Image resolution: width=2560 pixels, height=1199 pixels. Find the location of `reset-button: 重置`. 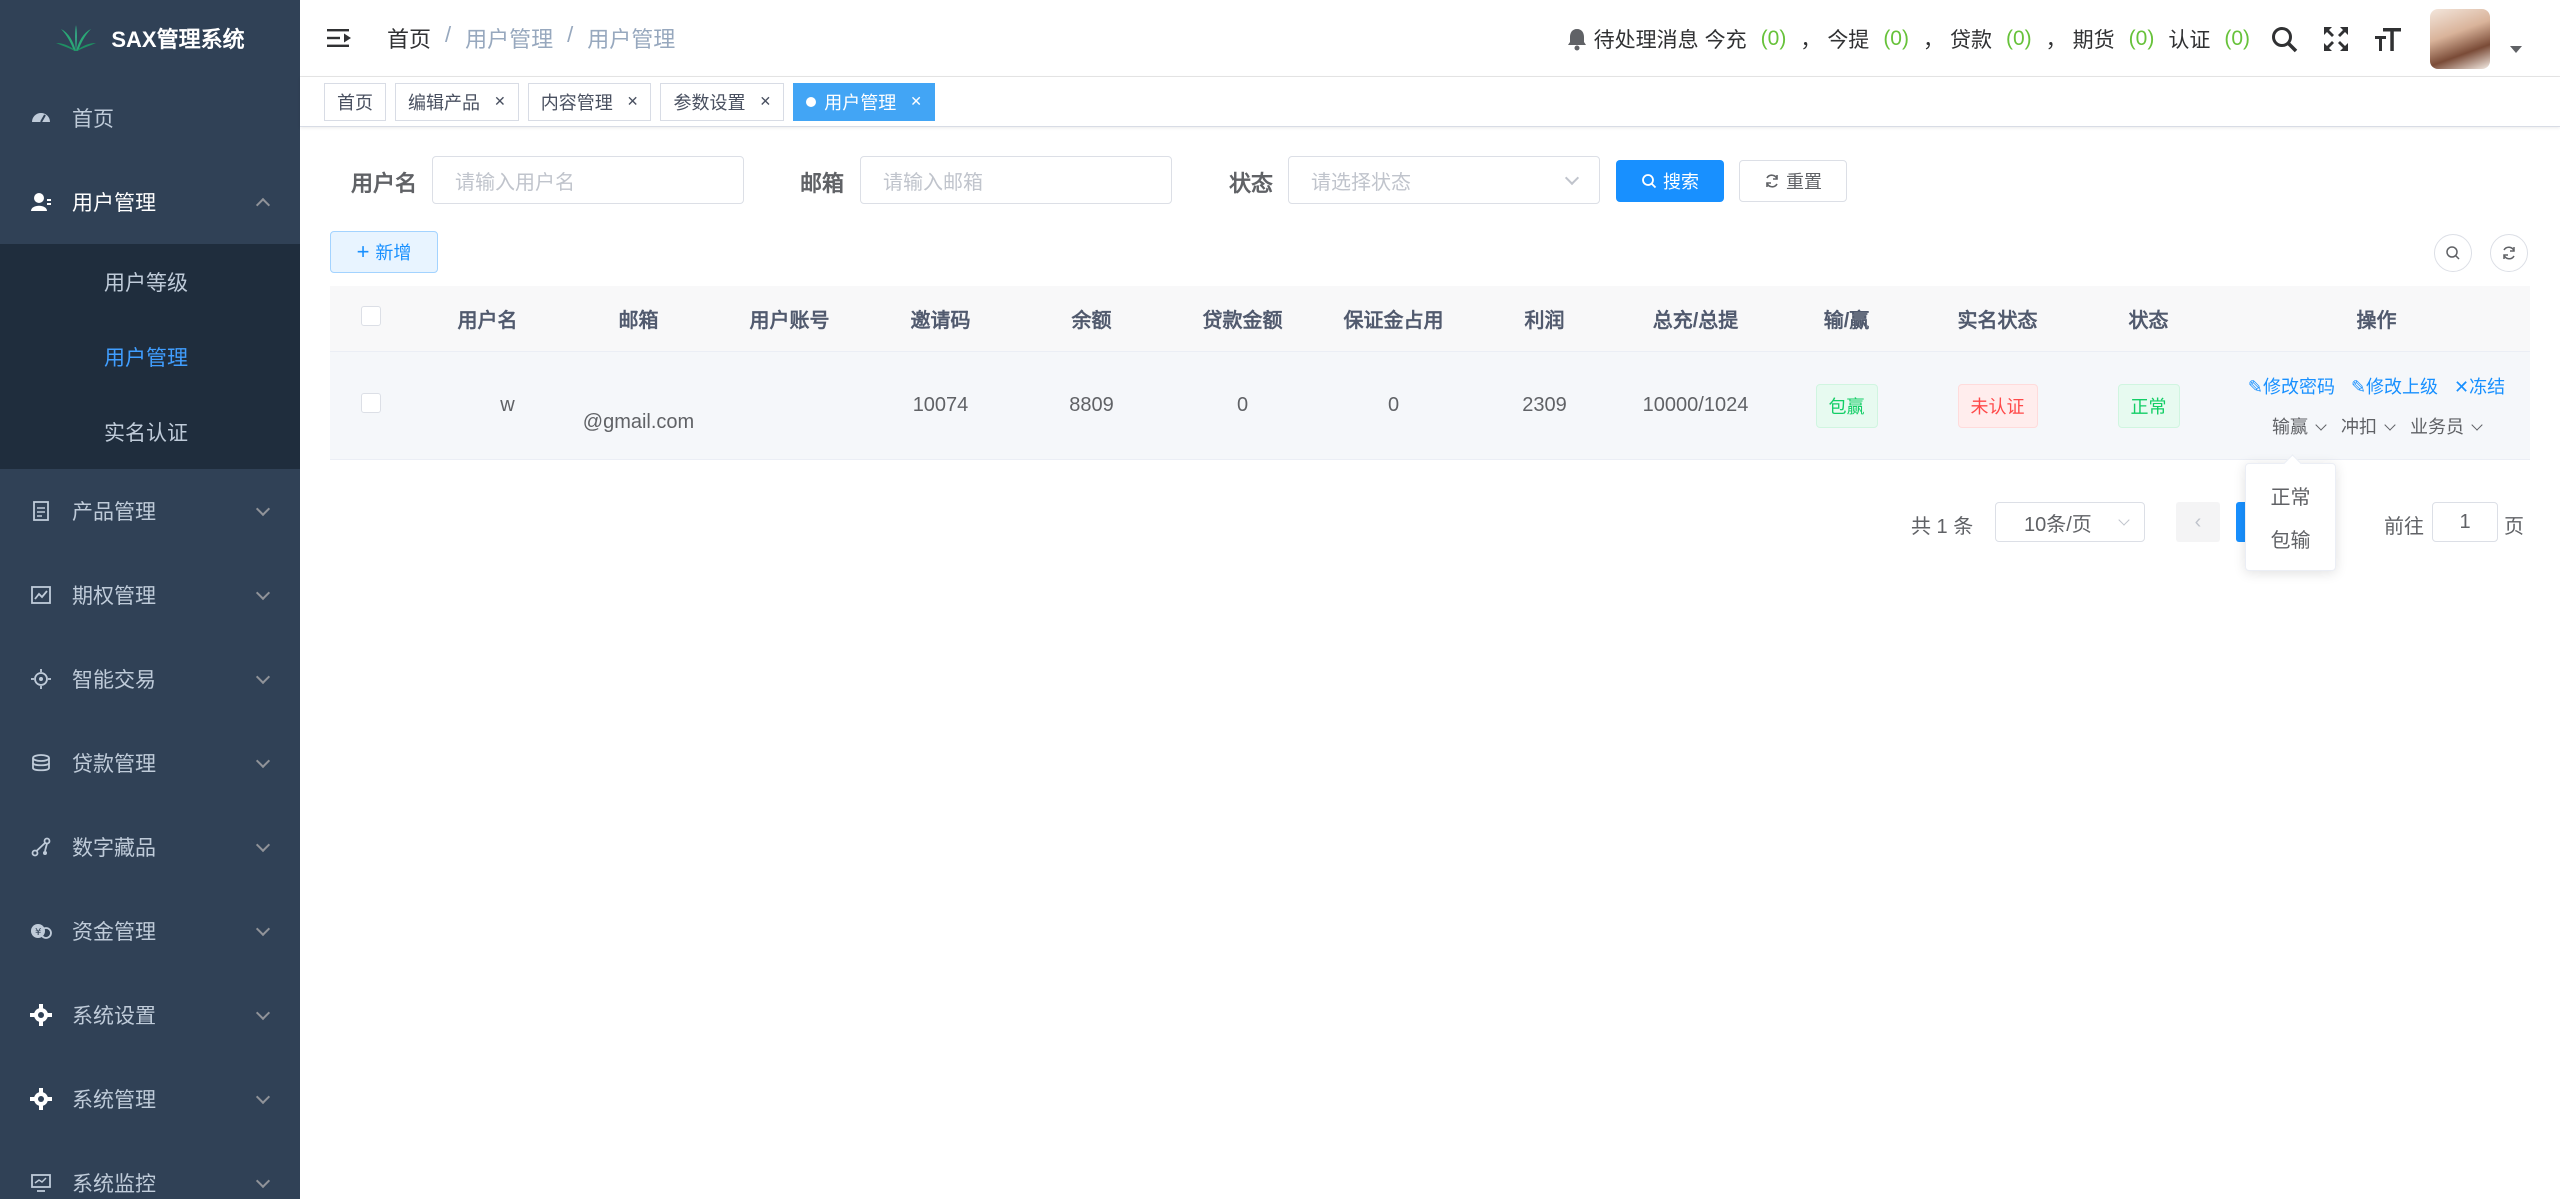

reset-button: 重置 is located at coordinates (1793, 181).